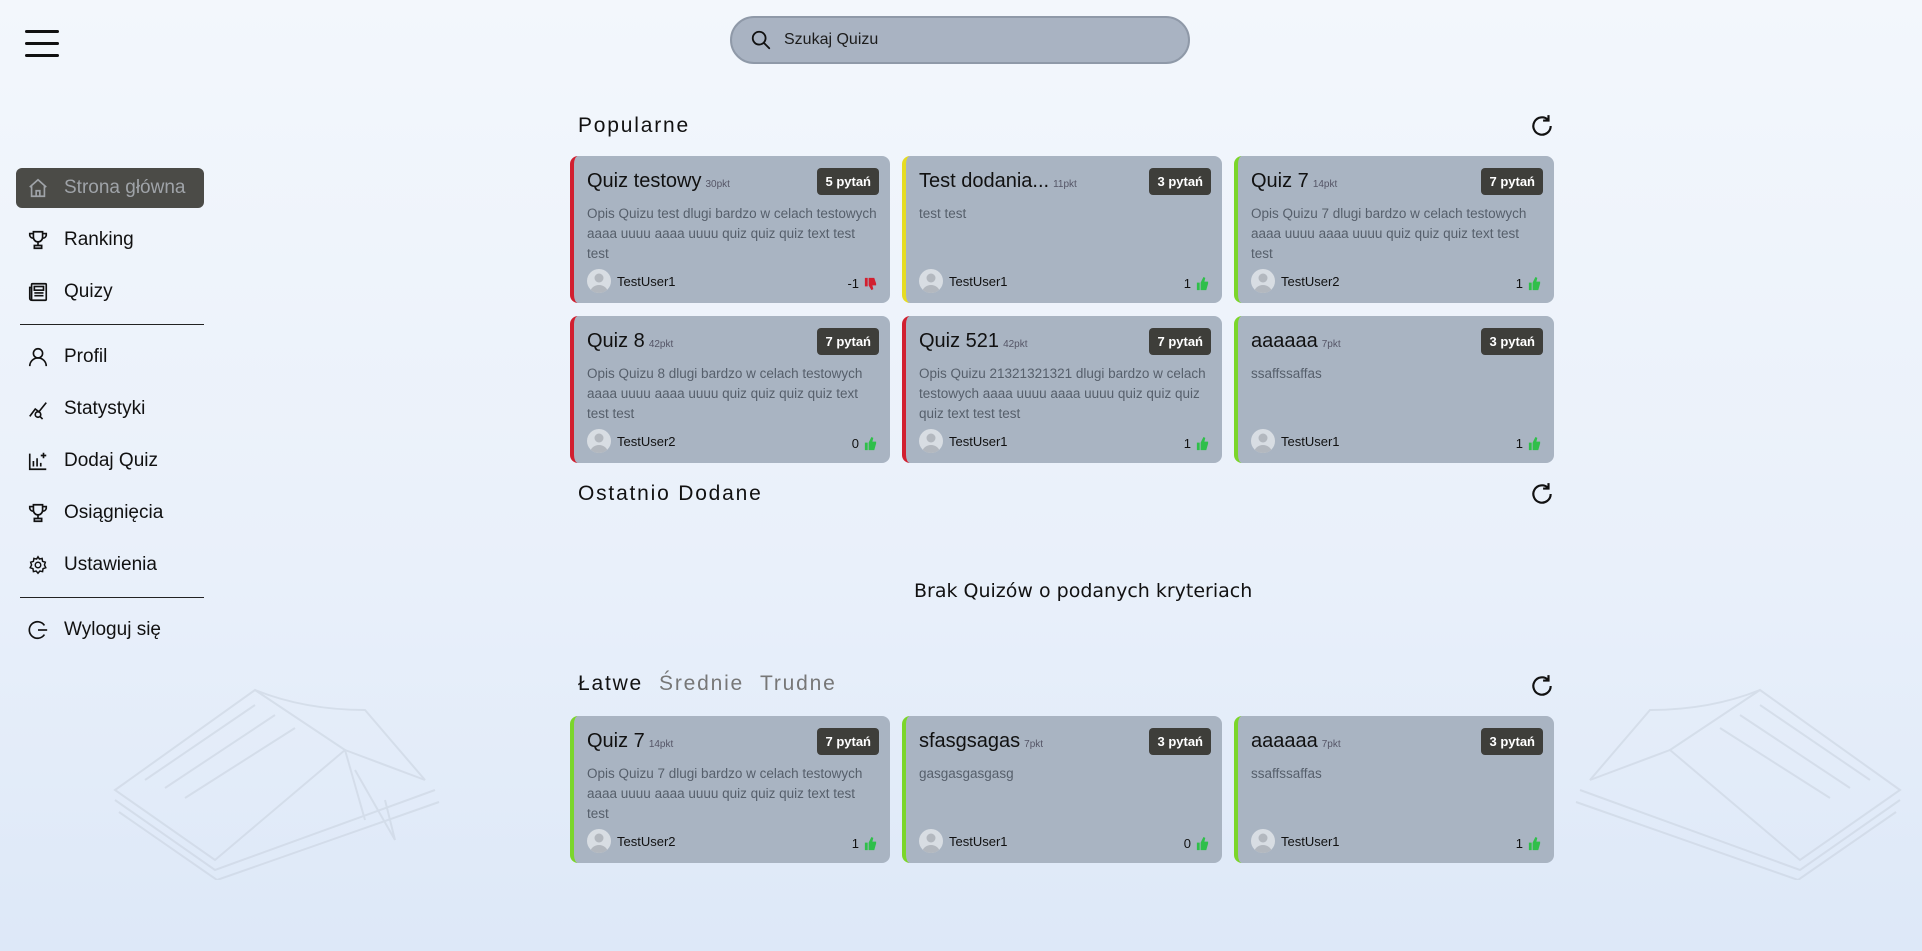  I want to click on search-bar, so click(960, 40).